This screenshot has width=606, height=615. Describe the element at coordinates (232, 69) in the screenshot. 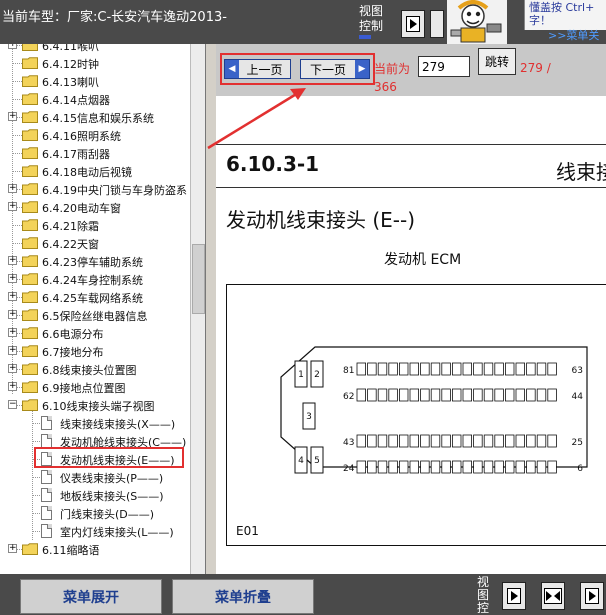

I see `left-arrow-icon: ◀` at that location.